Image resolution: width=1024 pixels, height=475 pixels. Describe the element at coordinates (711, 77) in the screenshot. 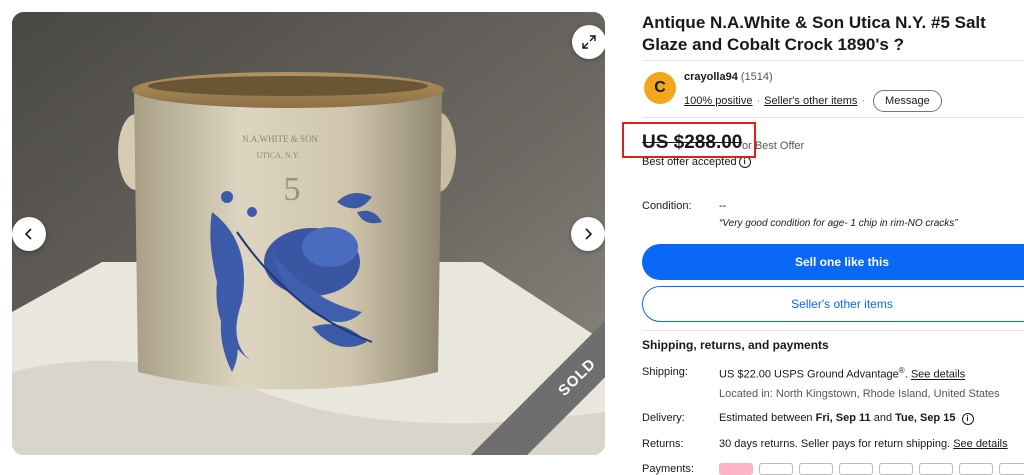

I see `seller-name: crayolla94` at that location.